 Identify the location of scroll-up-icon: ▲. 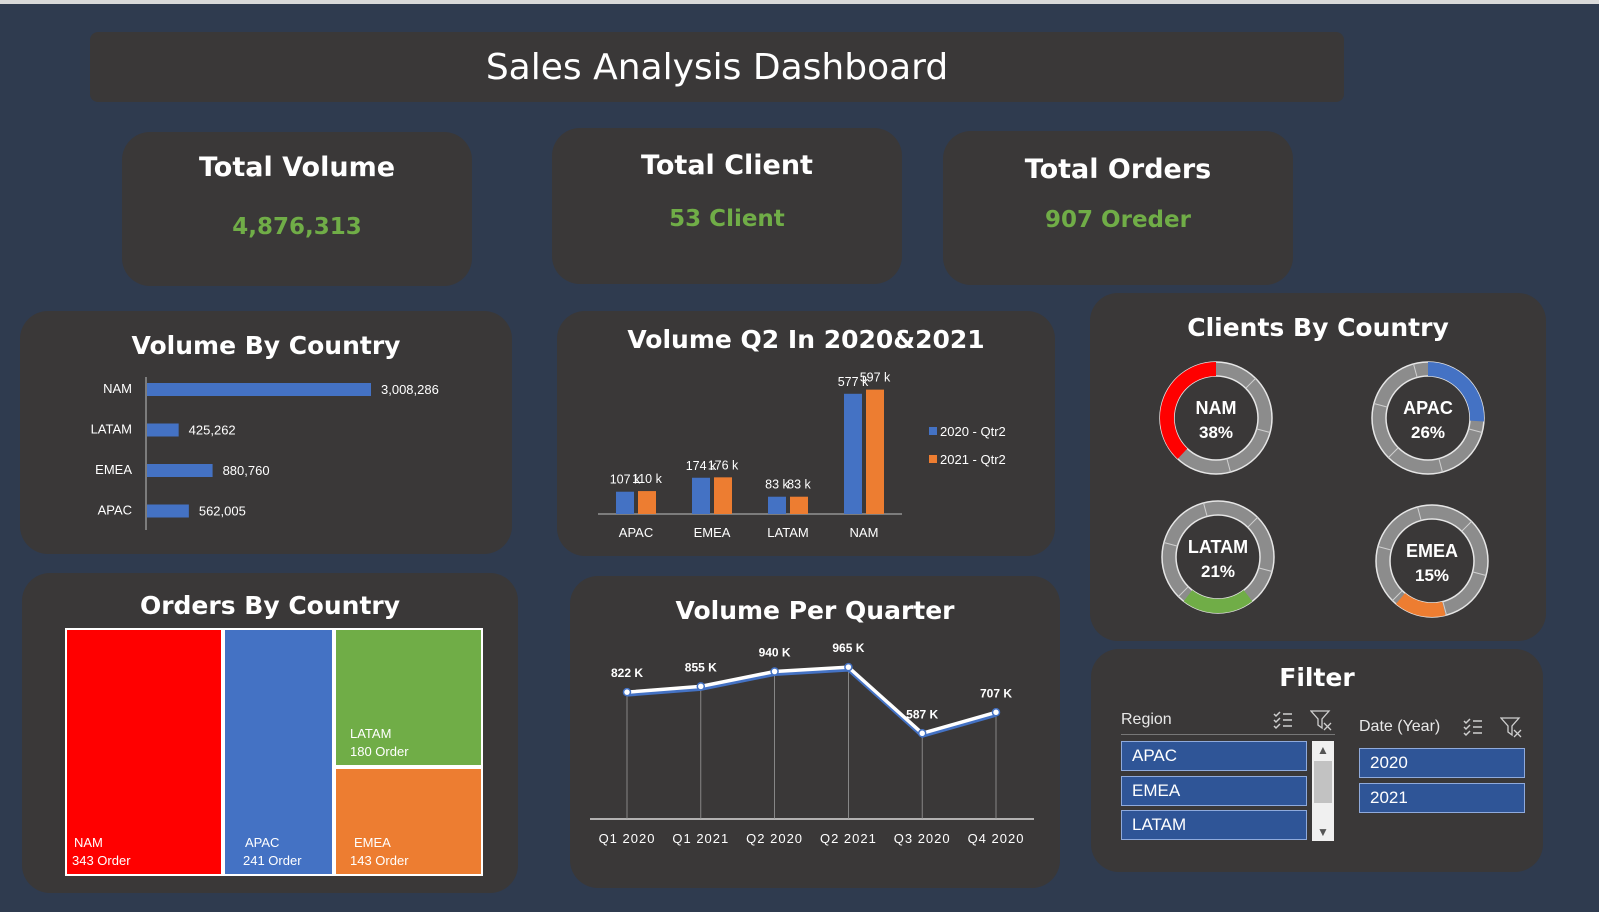
(1323, 750).